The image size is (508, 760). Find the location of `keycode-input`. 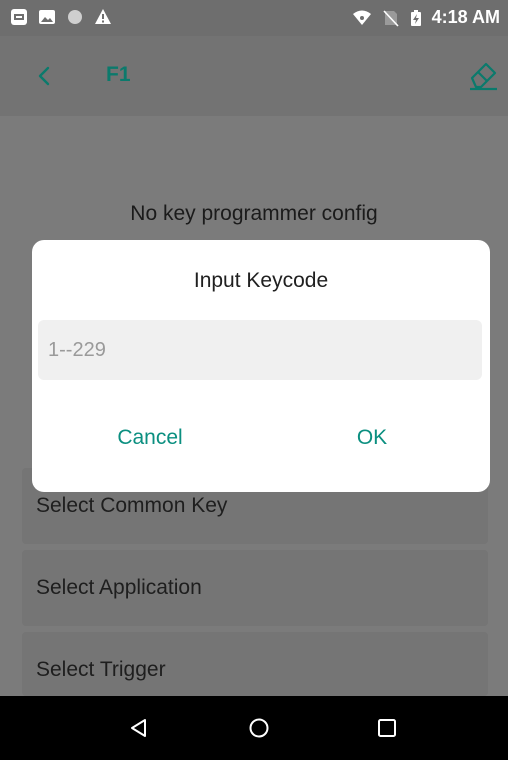

keycode-input is located at coordinates (260, 350).